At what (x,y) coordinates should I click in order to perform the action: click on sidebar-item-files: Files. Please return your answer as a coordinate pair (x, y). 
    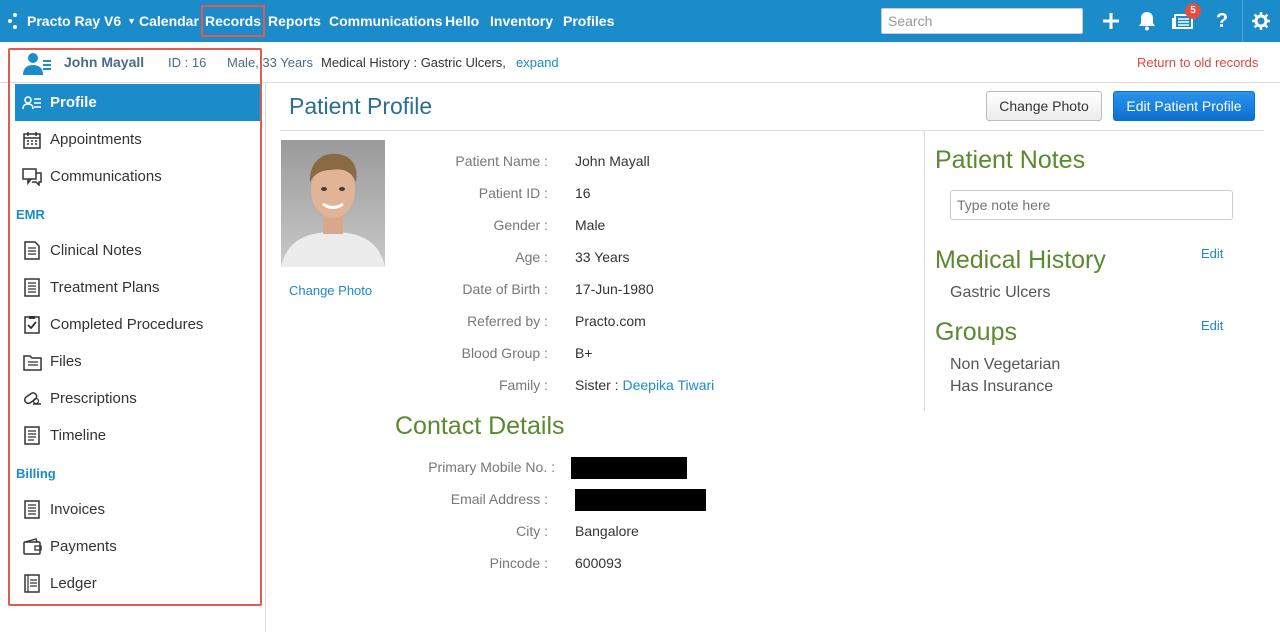
    Looking at the image, I should click on (138, 361).